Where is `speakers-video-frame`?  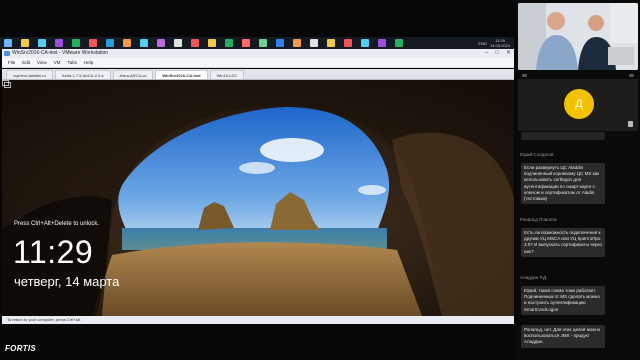 speakers-video-frame is located at coordinates (578, 36).